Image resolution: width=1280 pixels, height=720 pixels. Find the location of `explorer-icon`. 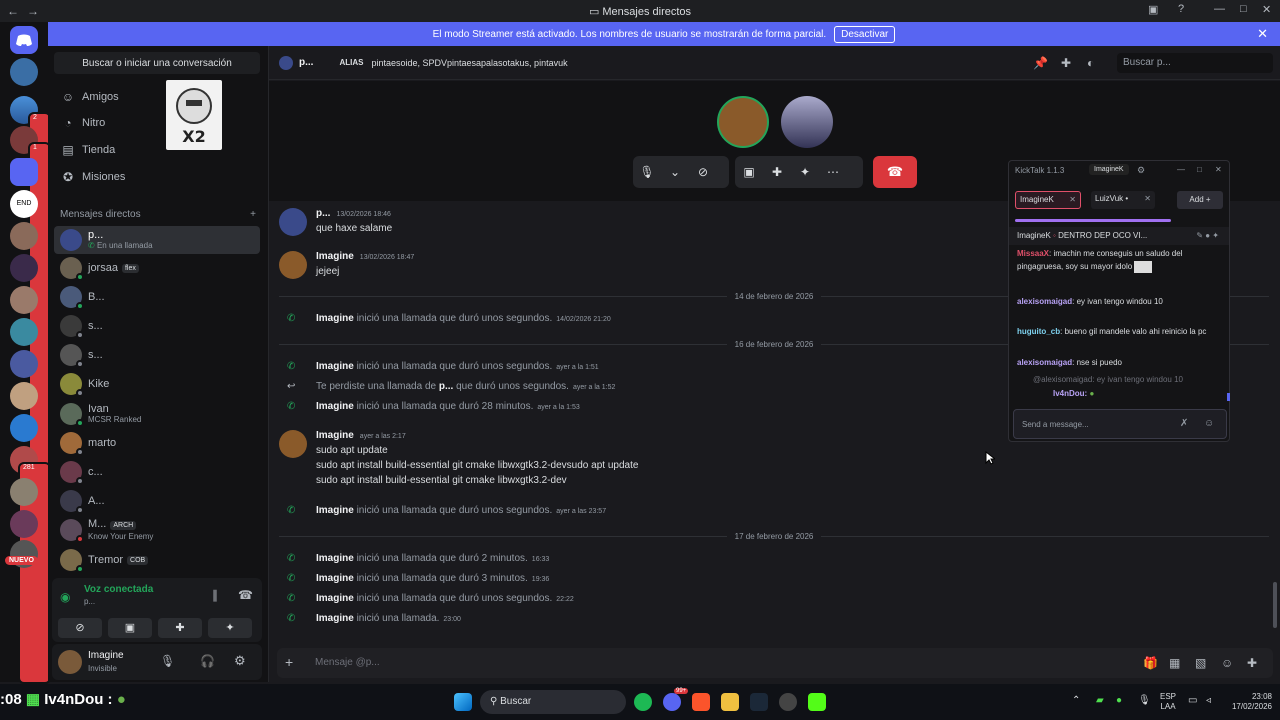

explorer-icon is located at coordinates (730, 702).